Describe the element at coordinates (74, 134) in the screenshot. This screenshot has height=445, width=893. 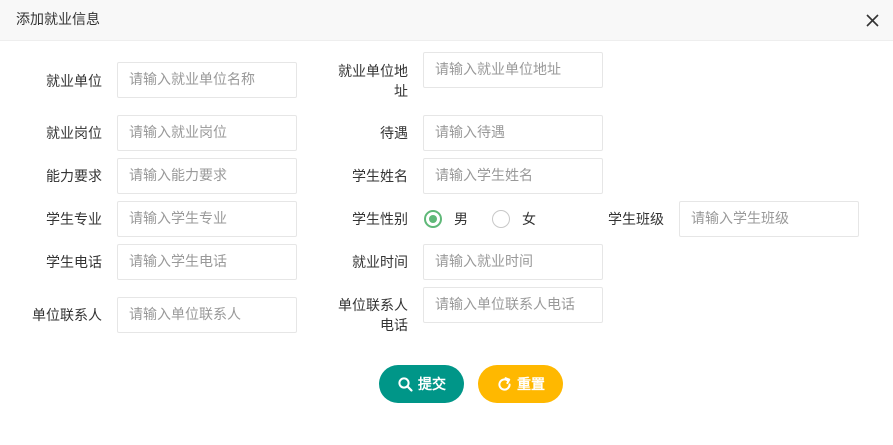
I see `position-label: 就业岗位` at that location.